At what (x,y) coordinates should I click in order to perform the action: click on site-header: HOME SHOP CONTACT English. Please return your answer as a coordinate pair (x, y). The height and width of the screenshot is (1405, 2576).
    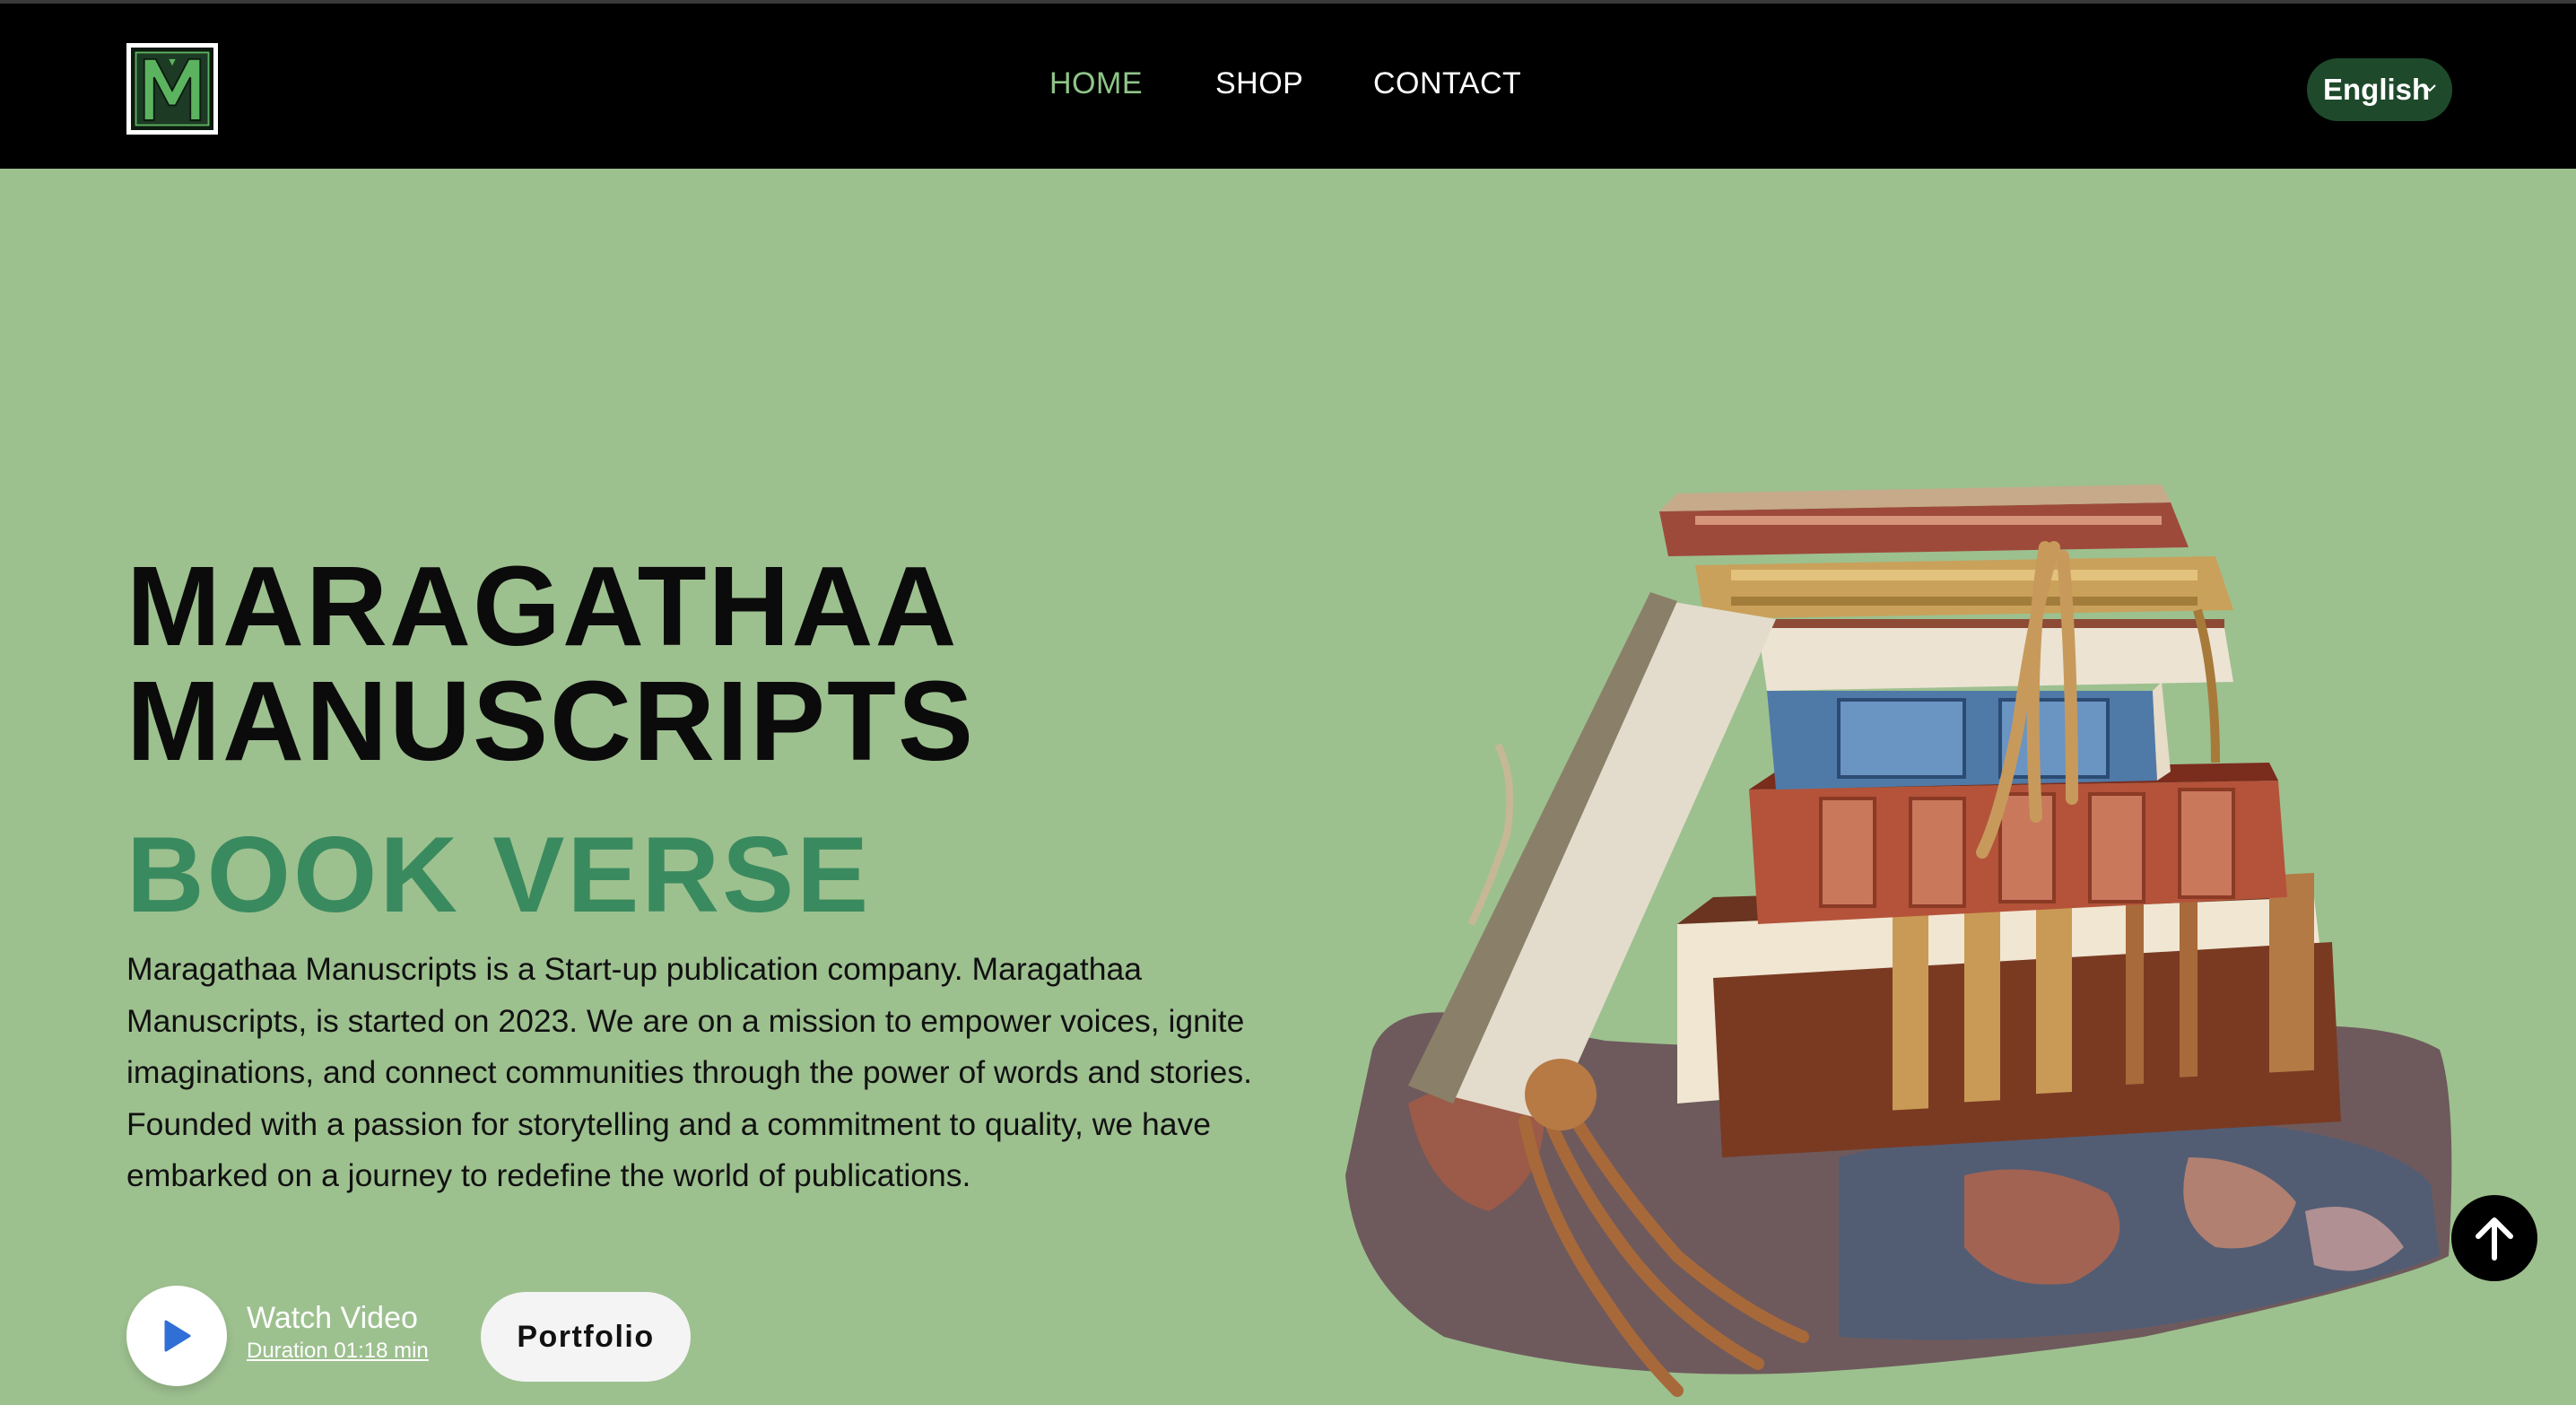
    Looking at the image, I should click on (1288, 84).